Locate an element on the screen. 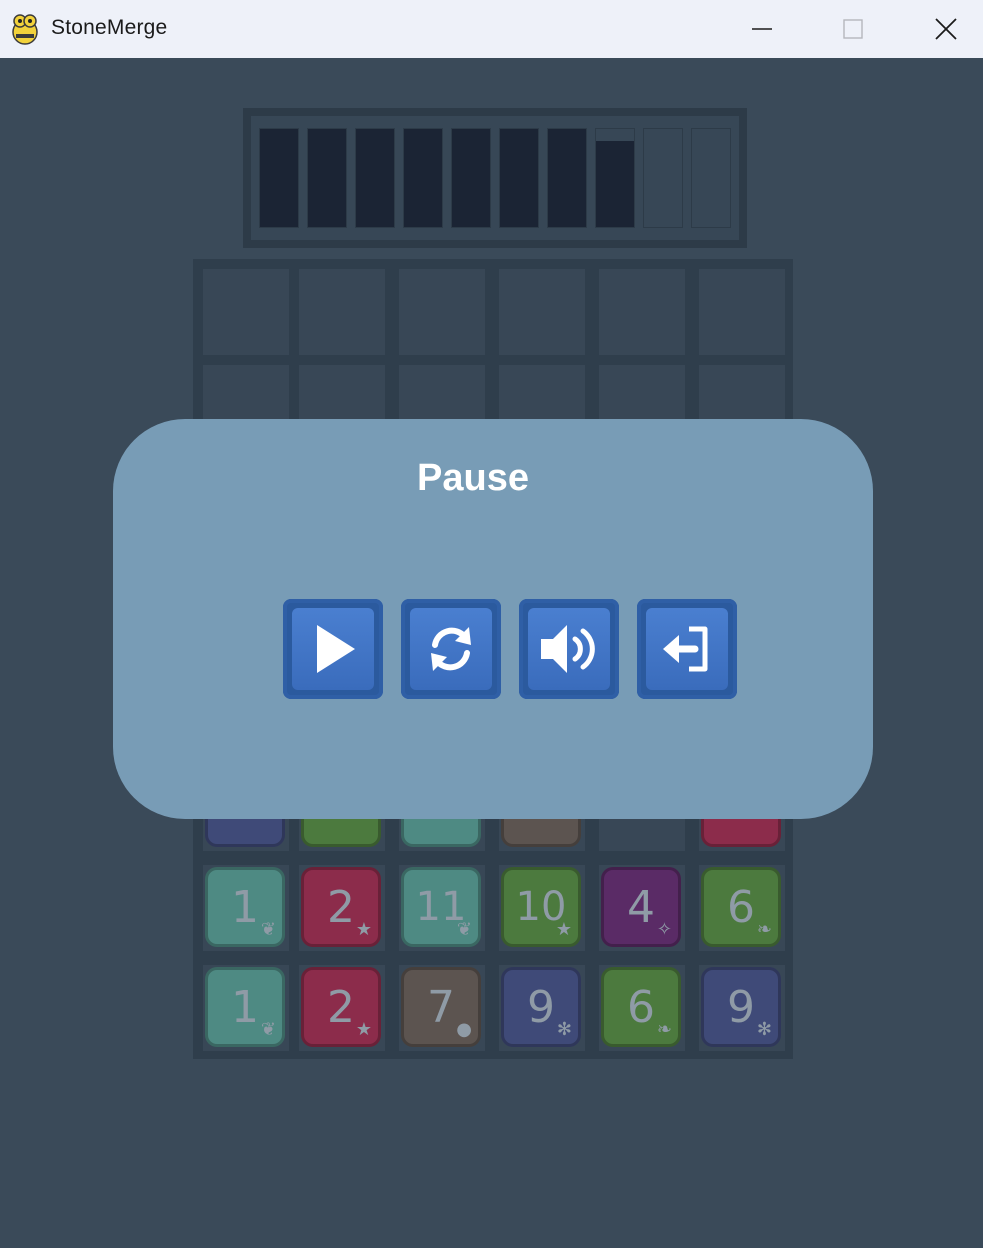  maximize-button is located at coordinates (853, 29).